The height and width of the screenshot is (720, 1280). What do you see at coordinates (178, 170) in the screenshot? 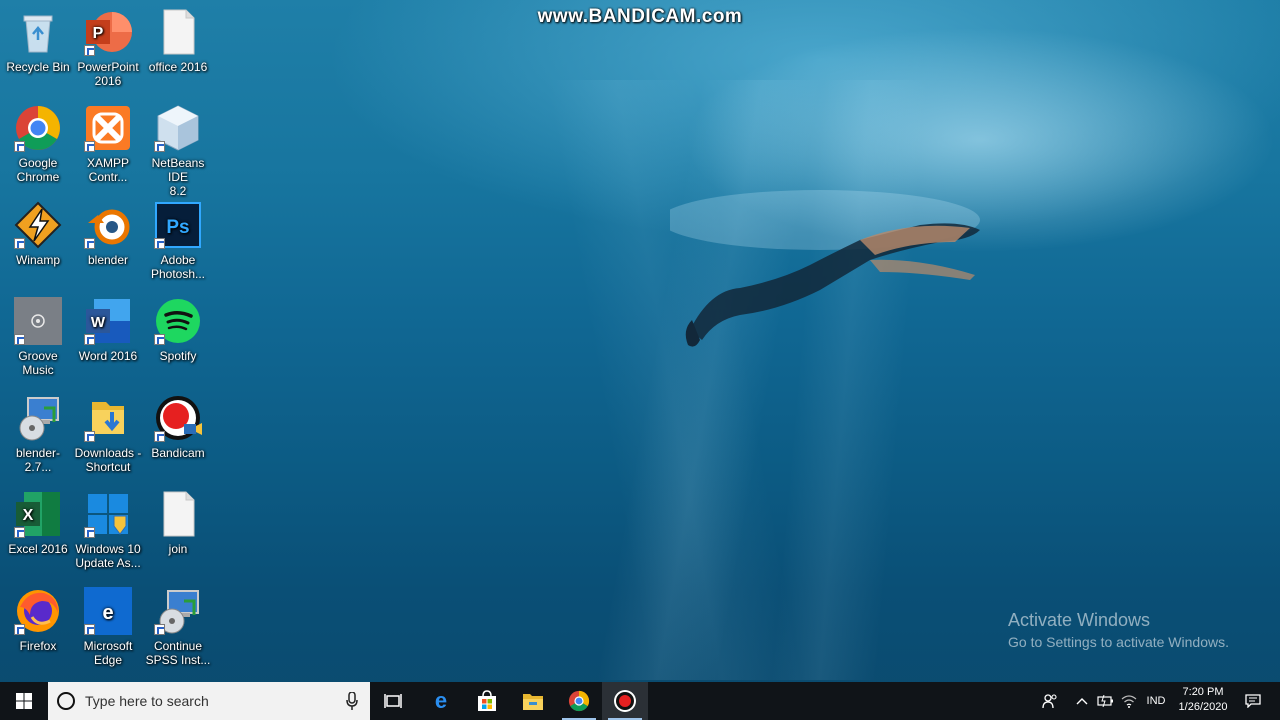
I see `icon-label: NetBeans IDE` at bounding box center [178, 170].